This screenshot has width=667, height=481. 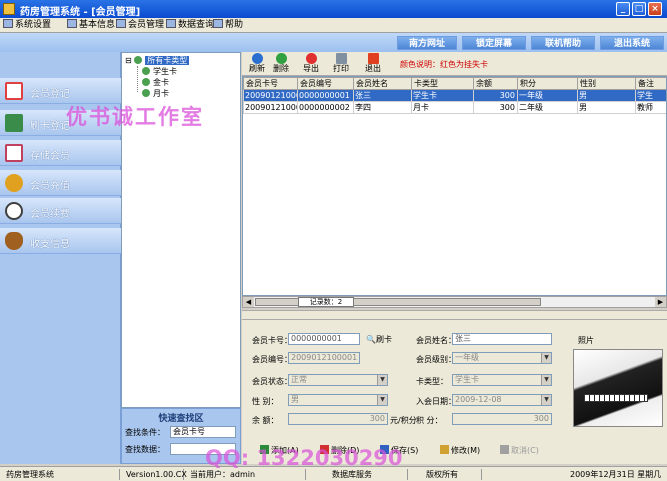 What do you see at coordinates (547, 83) in the screenshot?
I see `col-header-points: 积分` at bounding box center [547, 83].